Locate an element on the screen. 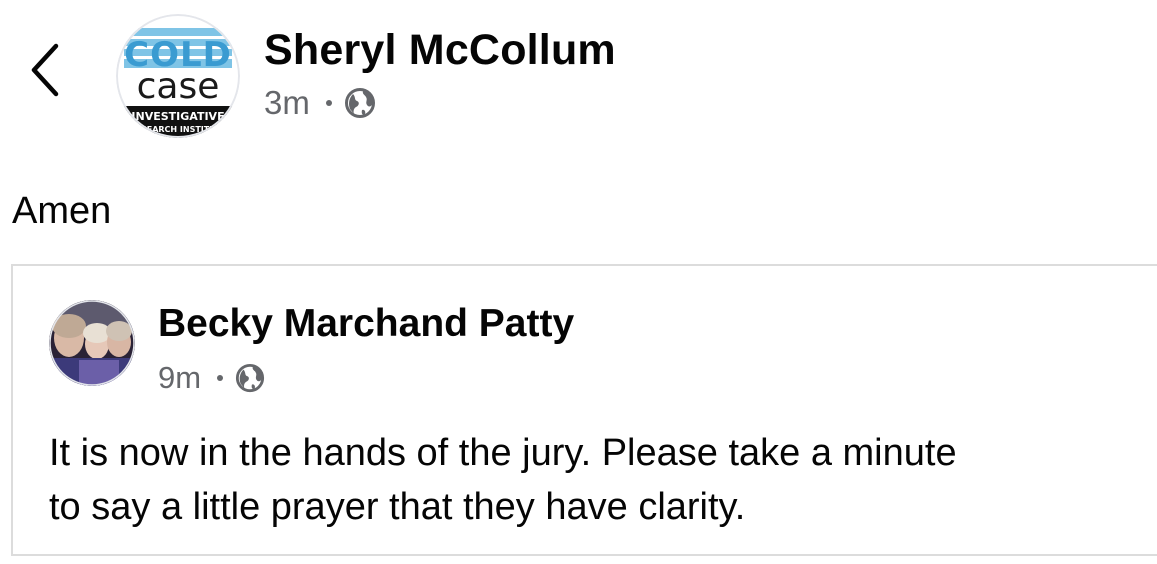 The height and width of the screenshot is (564, 1157). shared-post-timestamp: 9m is located at coordinates (179, 378).